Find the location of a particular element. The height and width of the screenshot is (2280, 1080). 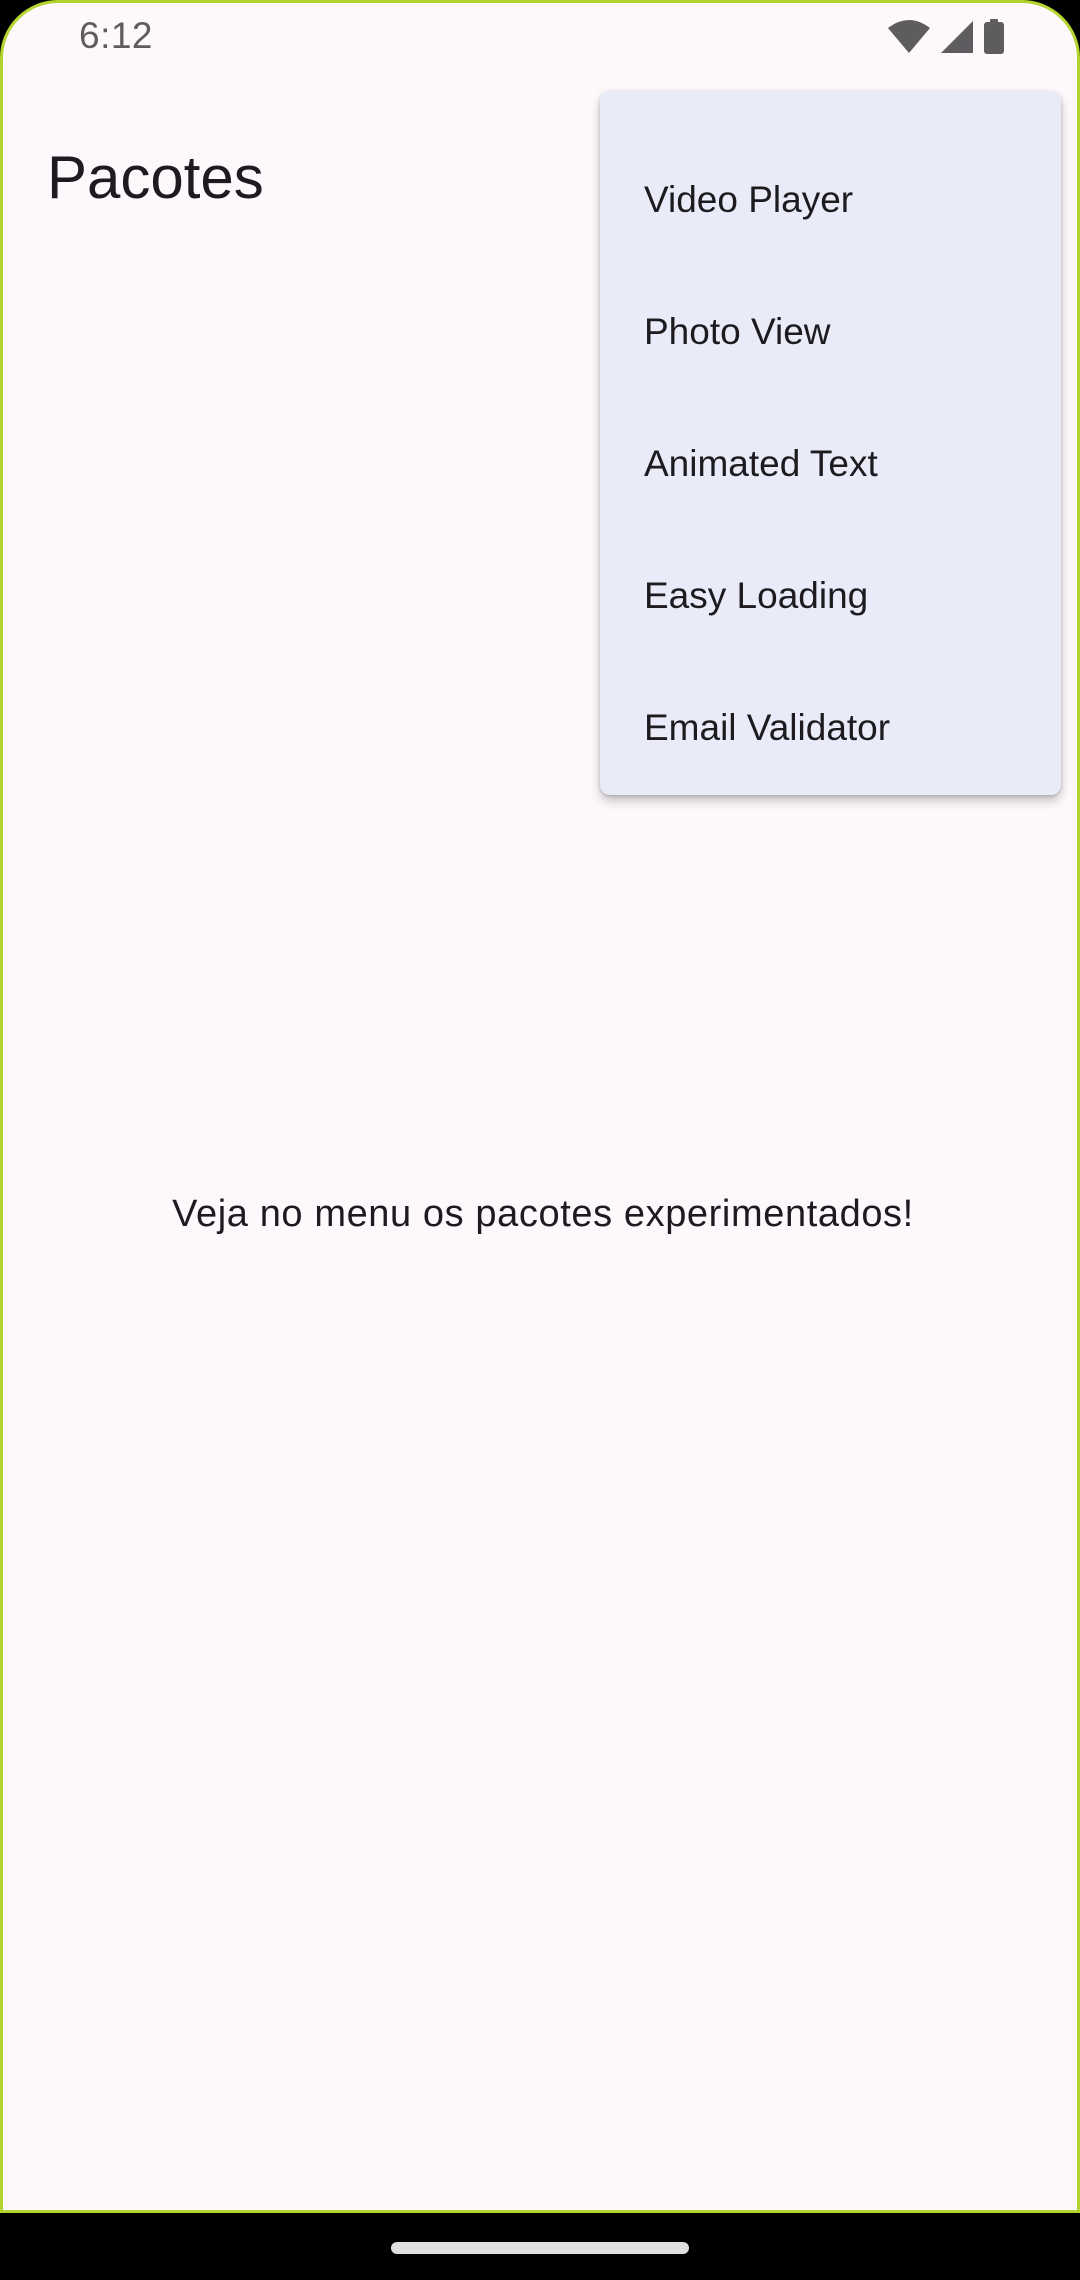

status-icons is located at coordinates (946, 37).